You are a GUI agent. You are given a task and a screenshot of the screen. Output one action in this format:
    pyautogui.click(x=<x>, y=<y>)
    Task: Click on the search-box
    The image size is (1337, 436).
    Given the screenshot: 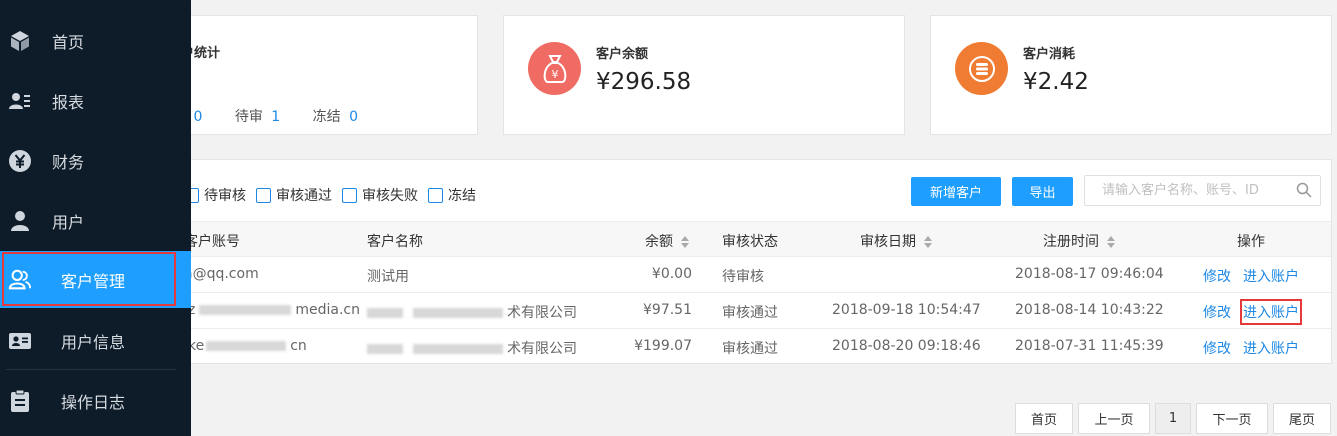 What is the action you would take?
    pyautogui.click(x=1202, y=190)
    